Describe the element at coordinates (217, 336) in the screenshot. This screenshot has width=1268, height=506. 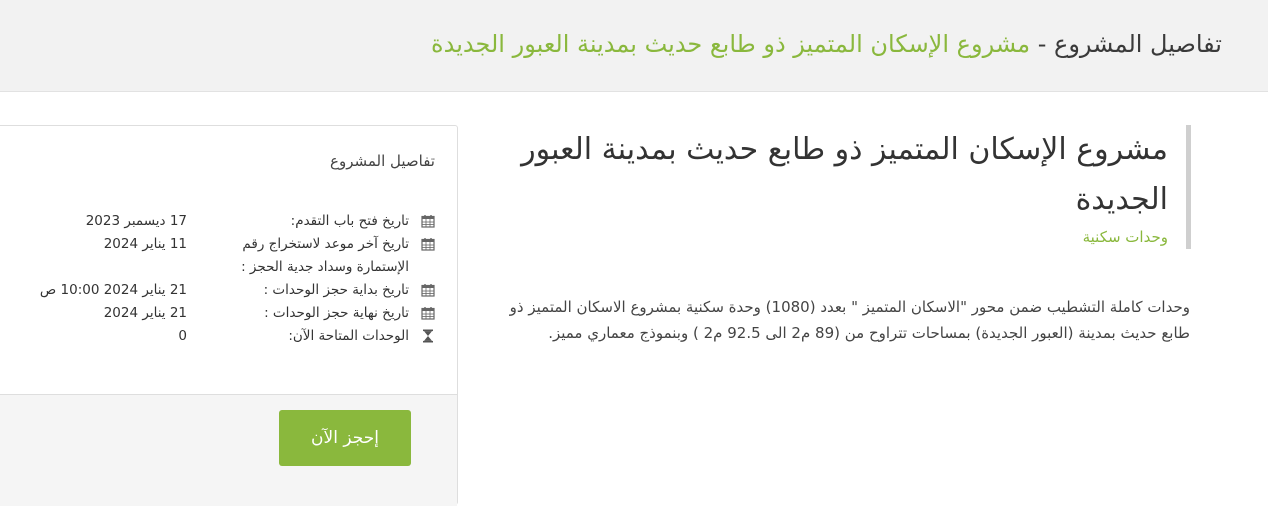
I see `detail-row-available-units: الوحدات المتاحة الآن: 0` at that location.